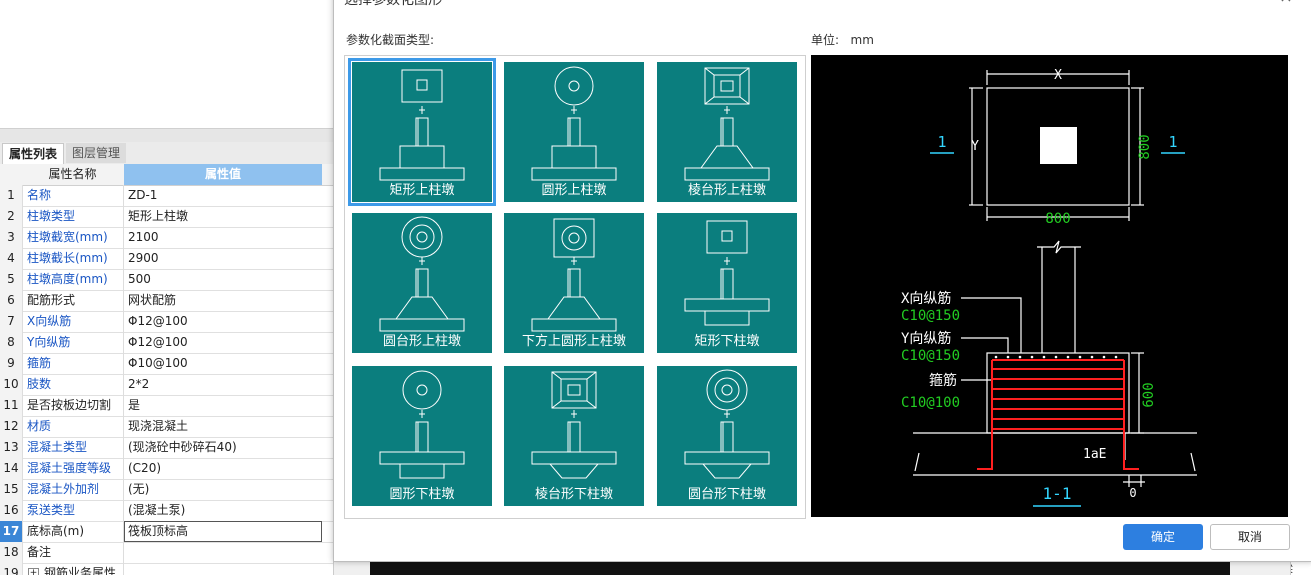  Describe the element at coordinates (422, 132) in the screenshot. I see `tile-rect-upper-pedestal: 矩形上柱墩` at that location.